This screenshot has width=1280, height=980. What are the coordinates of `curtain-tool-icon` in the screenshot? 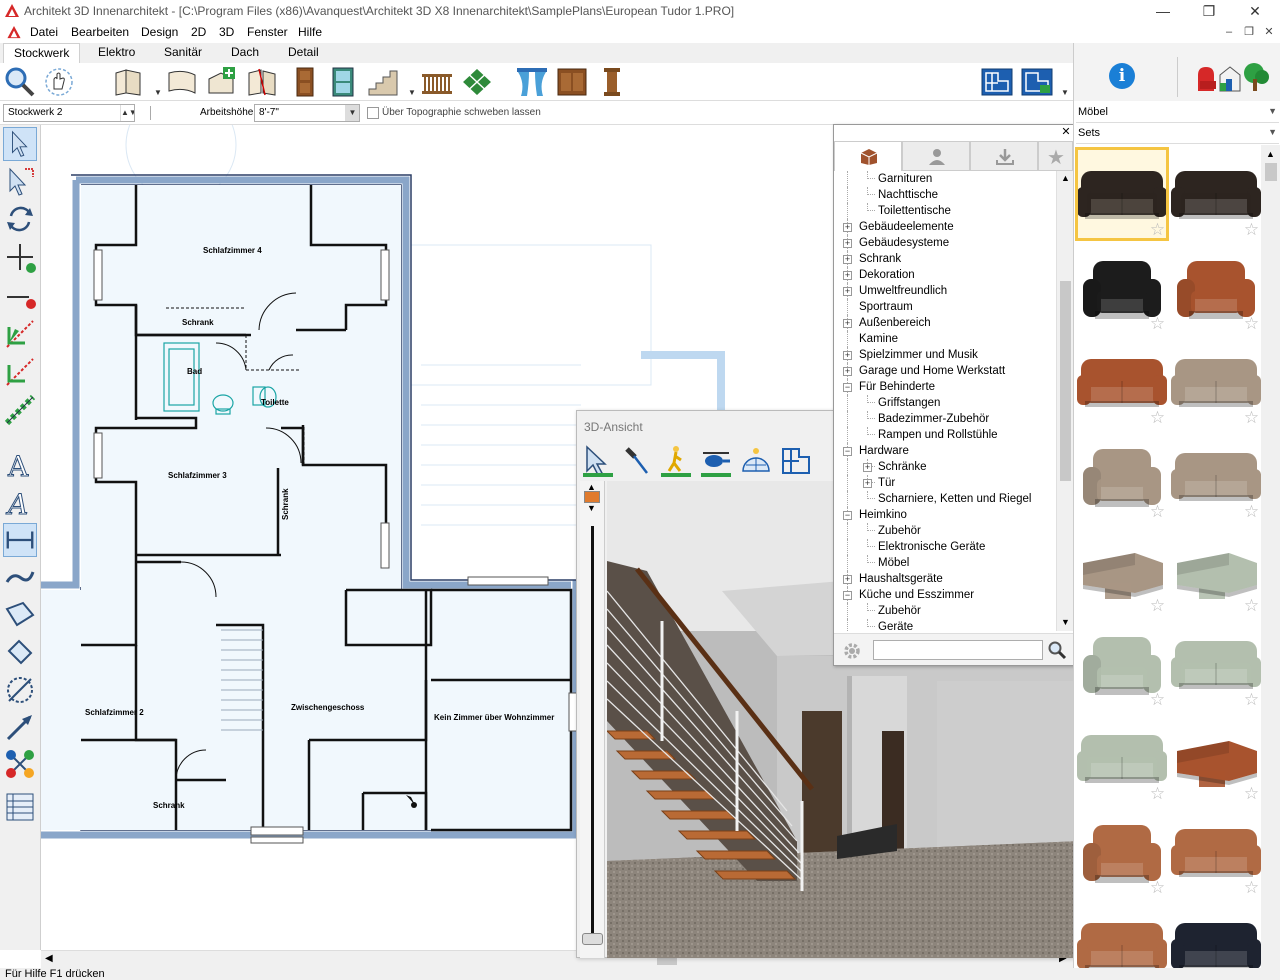 It's located at (532, 82).